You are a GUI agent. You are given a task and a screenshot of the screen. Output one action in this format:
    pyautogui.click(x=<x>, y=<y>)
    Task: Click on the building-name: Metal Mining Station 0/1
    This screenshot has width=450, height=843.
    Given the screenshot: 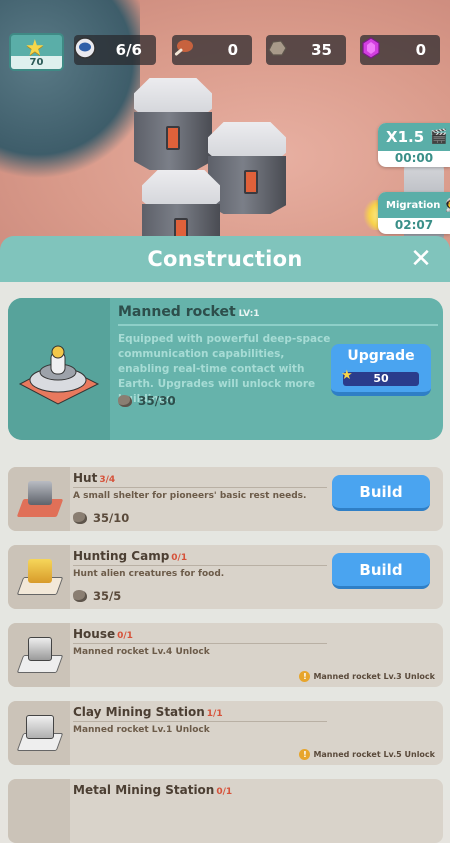 What is the action you would take?
    pyautogui.click(x=153, y=790)
    